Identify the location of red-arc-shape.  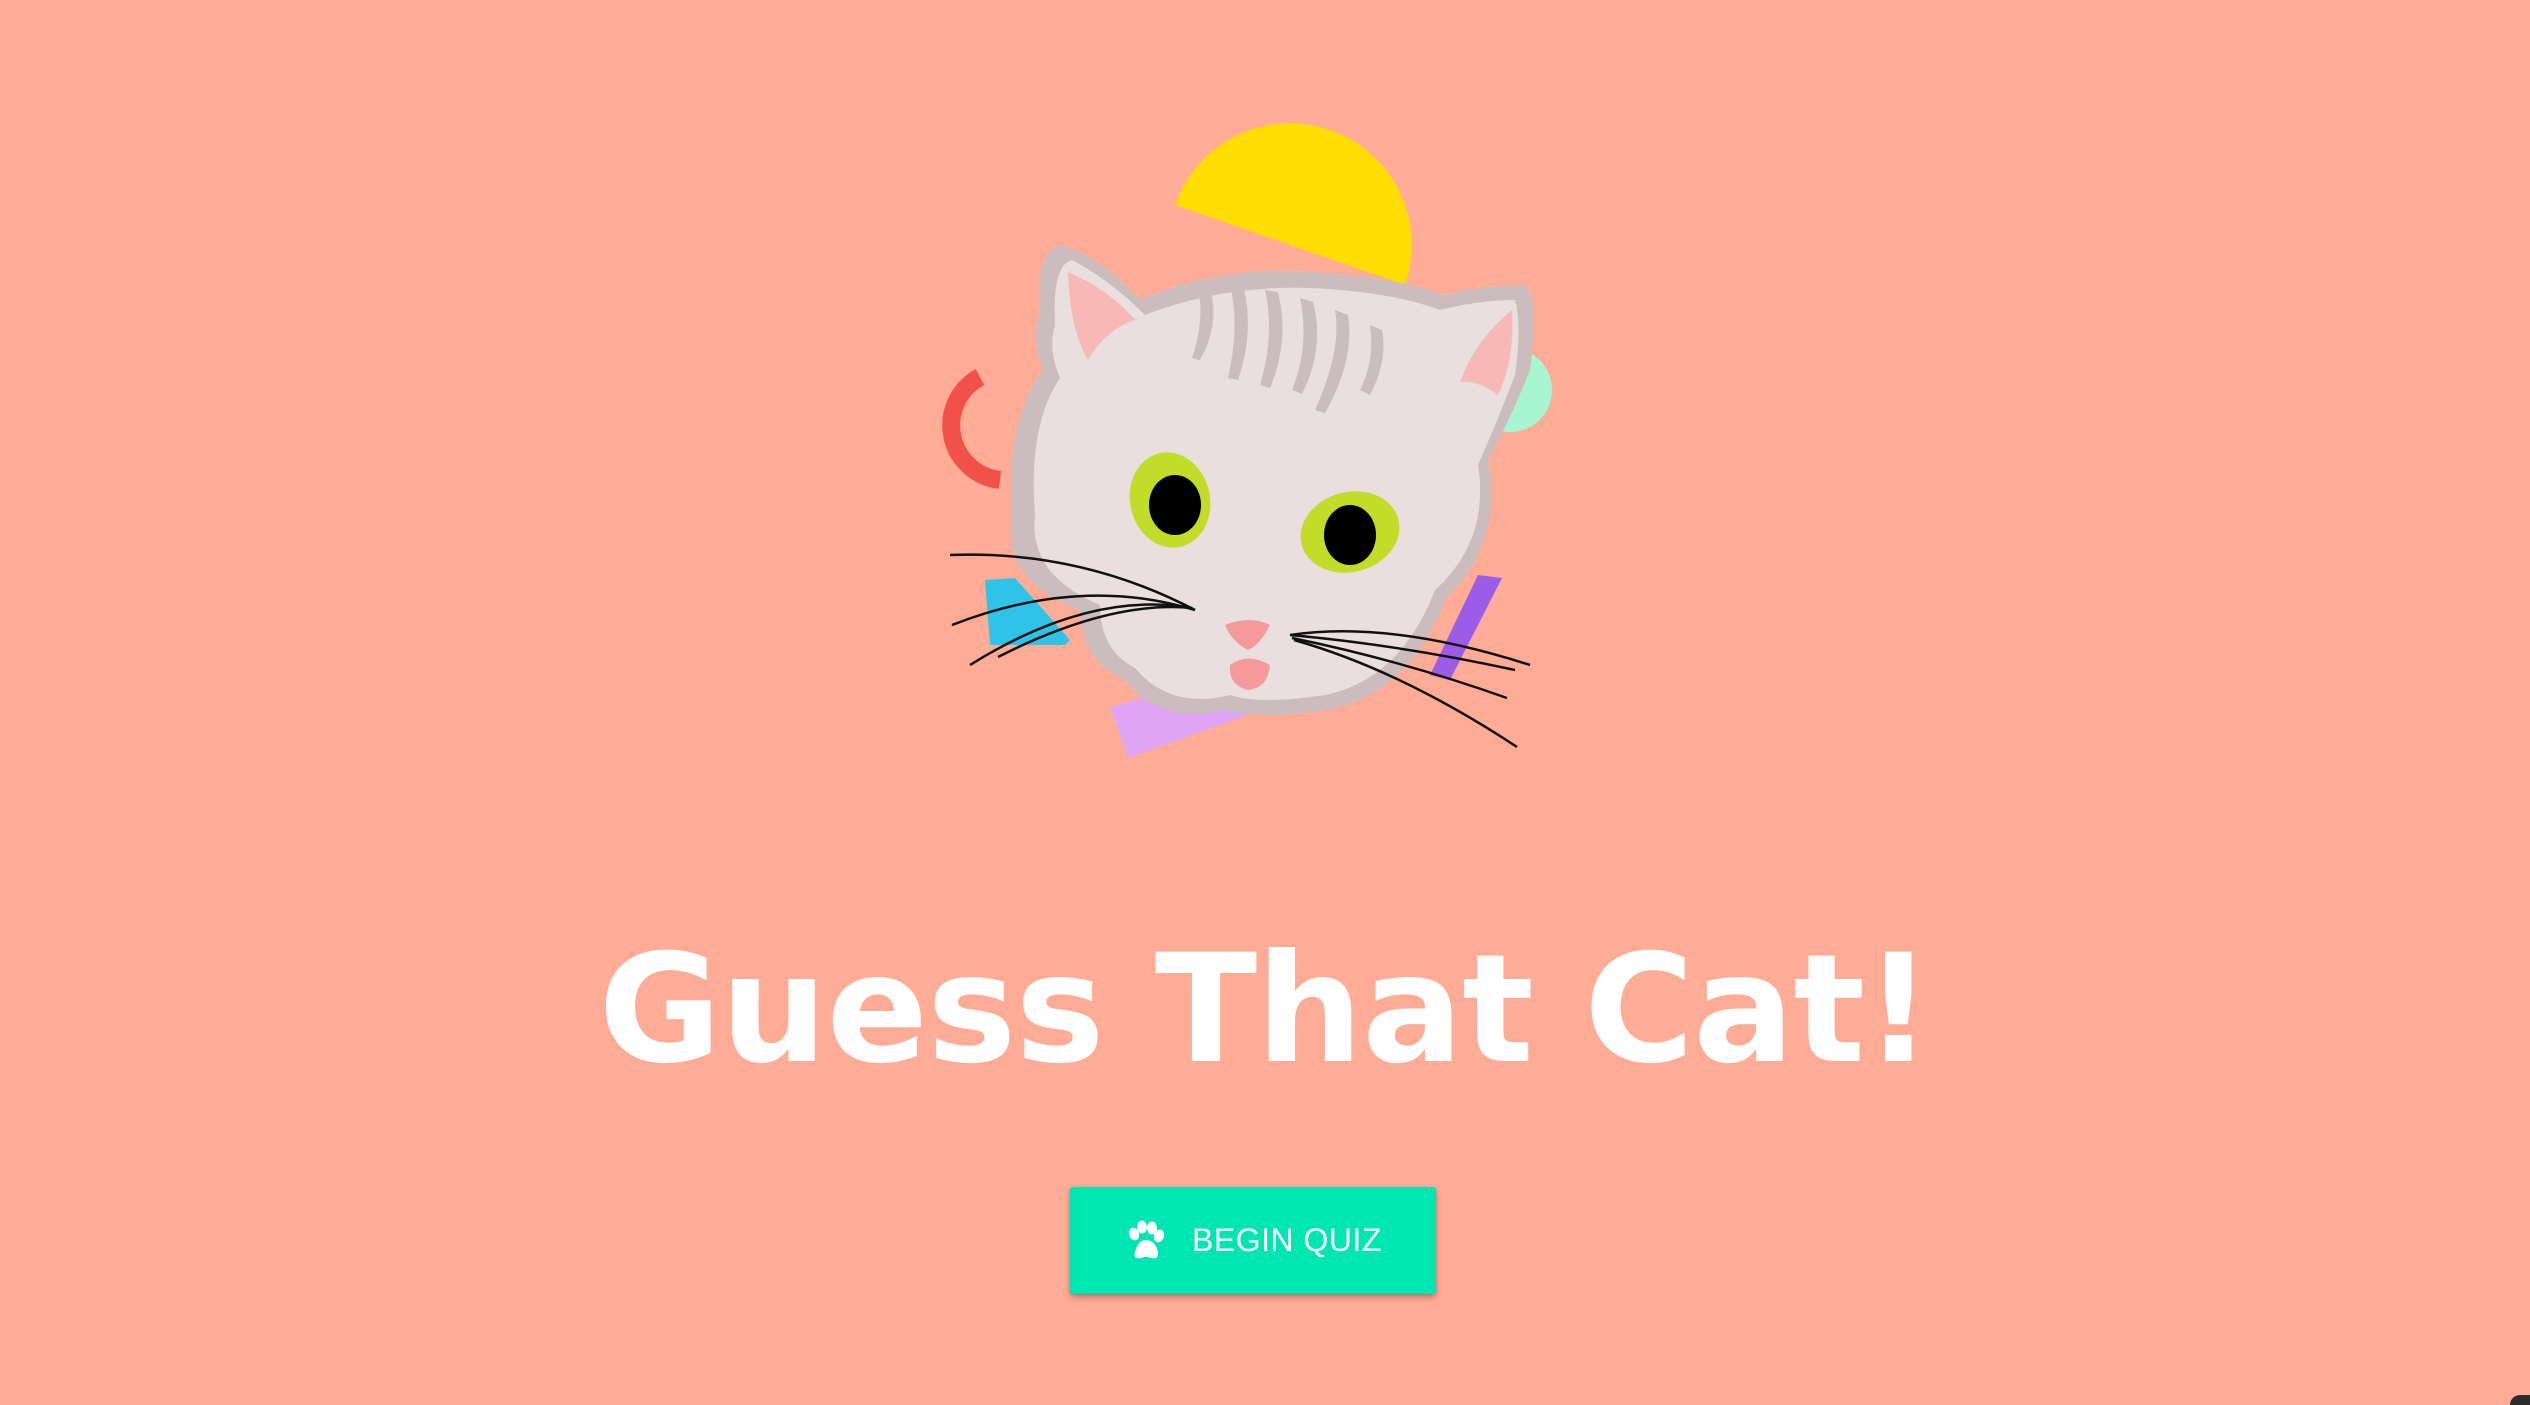
(972, 429).